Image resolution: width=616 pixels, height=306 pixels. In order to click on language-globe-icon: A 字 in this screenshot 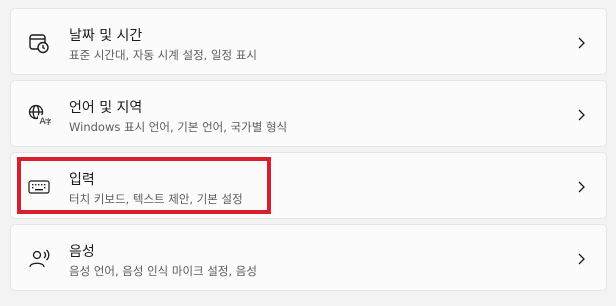, I will do `click(39, 115)`.